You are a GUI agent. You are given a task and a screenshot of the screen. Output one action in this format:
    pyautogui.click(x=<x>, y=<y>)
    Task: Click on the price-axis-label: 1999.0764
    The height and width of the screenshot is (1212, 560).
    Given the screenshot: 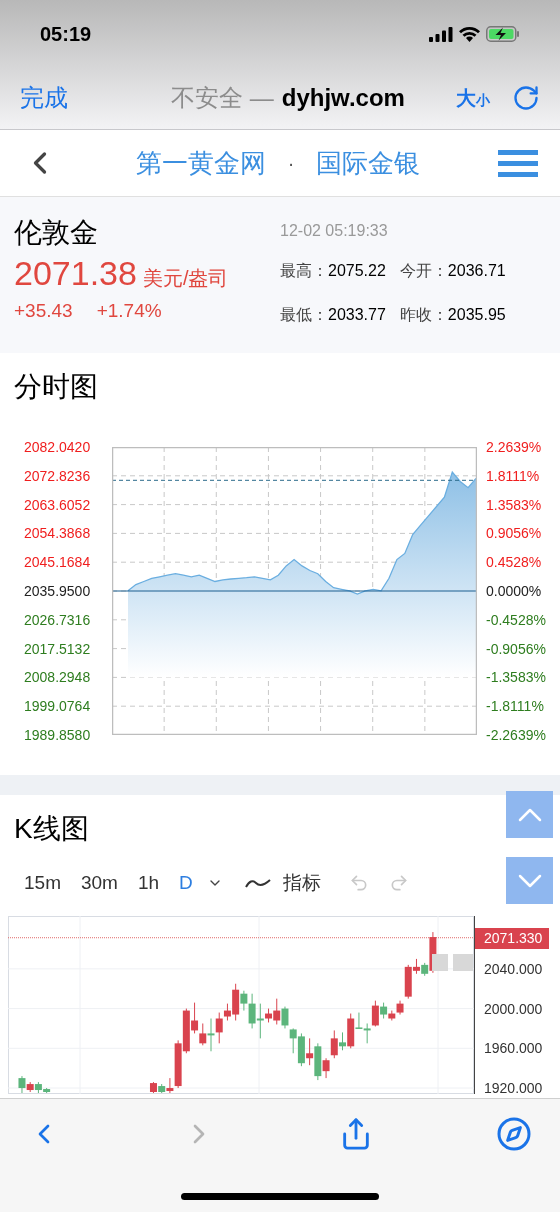 What is the action you would take?
    pyautogui.click(x=57, y=706)
    